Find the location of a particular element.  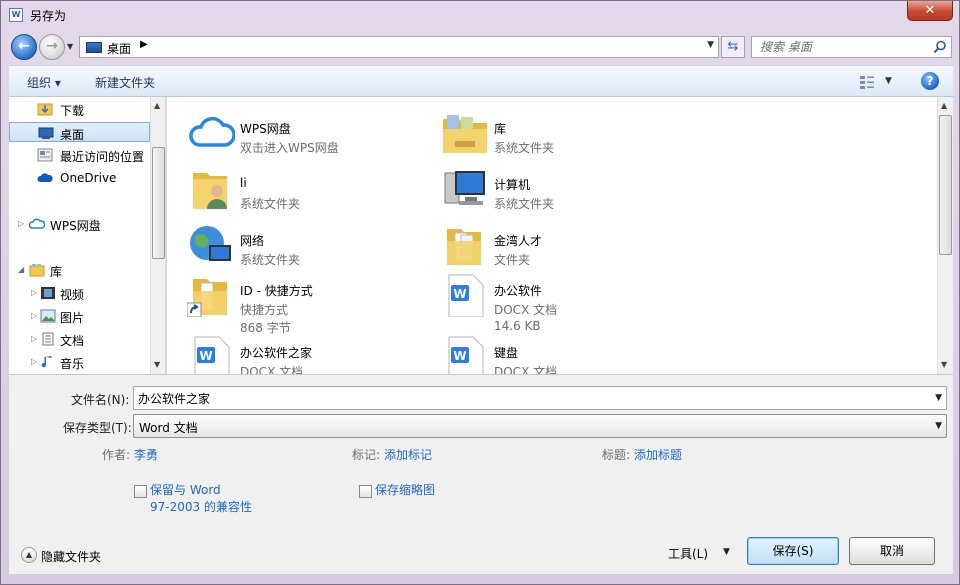

pictures-icon is located at coordinates (48, 316).